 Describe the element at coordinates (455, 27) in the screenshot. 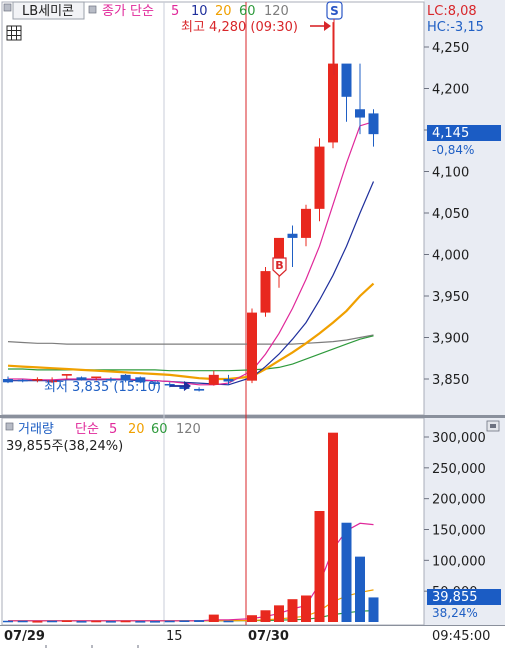

I see `limit-down-info: HC:-3,15` at that location.